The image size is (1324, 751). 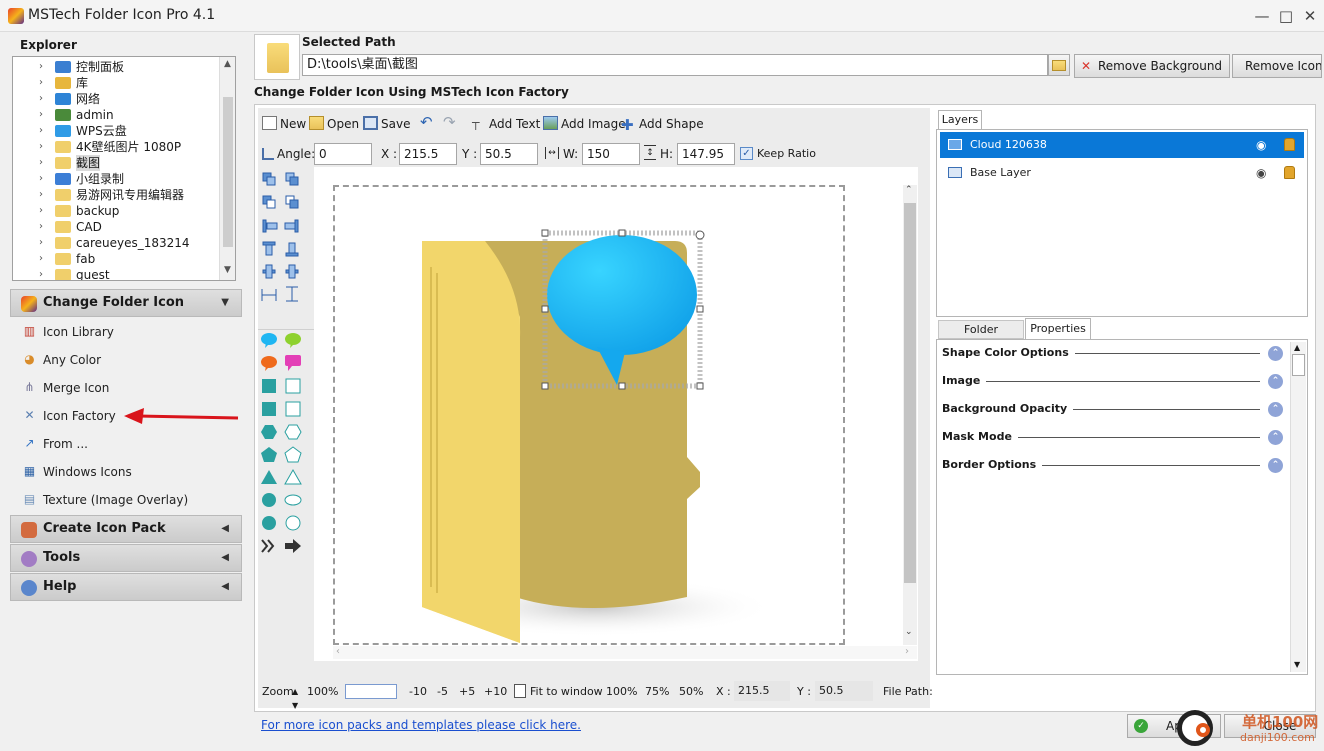 I want to click on y-input: 50.5, so click(x=509, y=154).